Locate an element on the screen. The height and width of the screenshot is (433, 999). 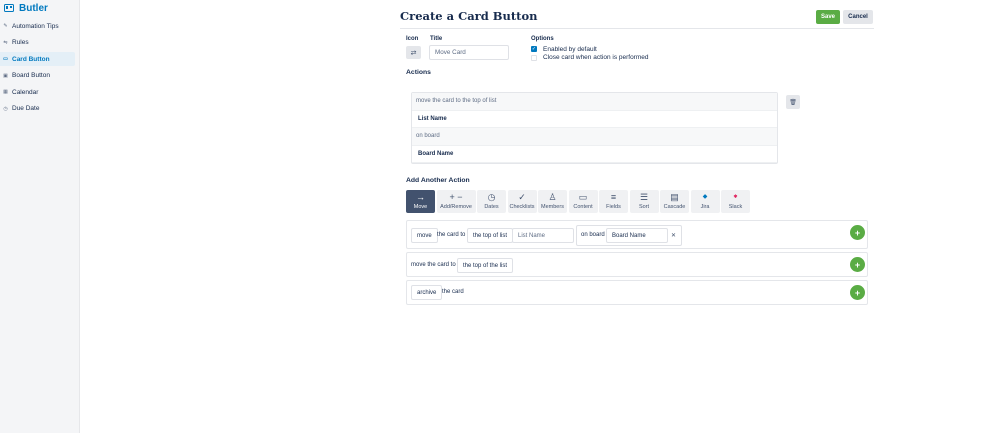
sidebar-item-label: Due Date is located at coordinates (26, 108).